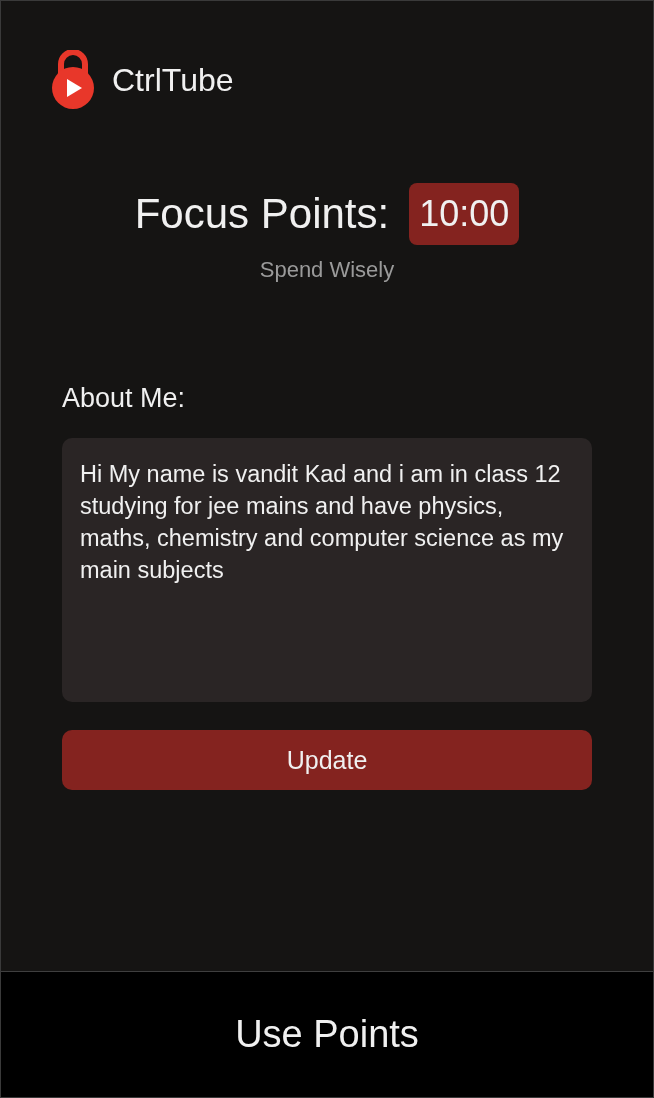 The width and height of the screenshot is (654, 1098). What do you see at coordinates (327, 1034) in the screenshot?
I see `use-points-button: Use Points` at bounding box center [327, 1034].